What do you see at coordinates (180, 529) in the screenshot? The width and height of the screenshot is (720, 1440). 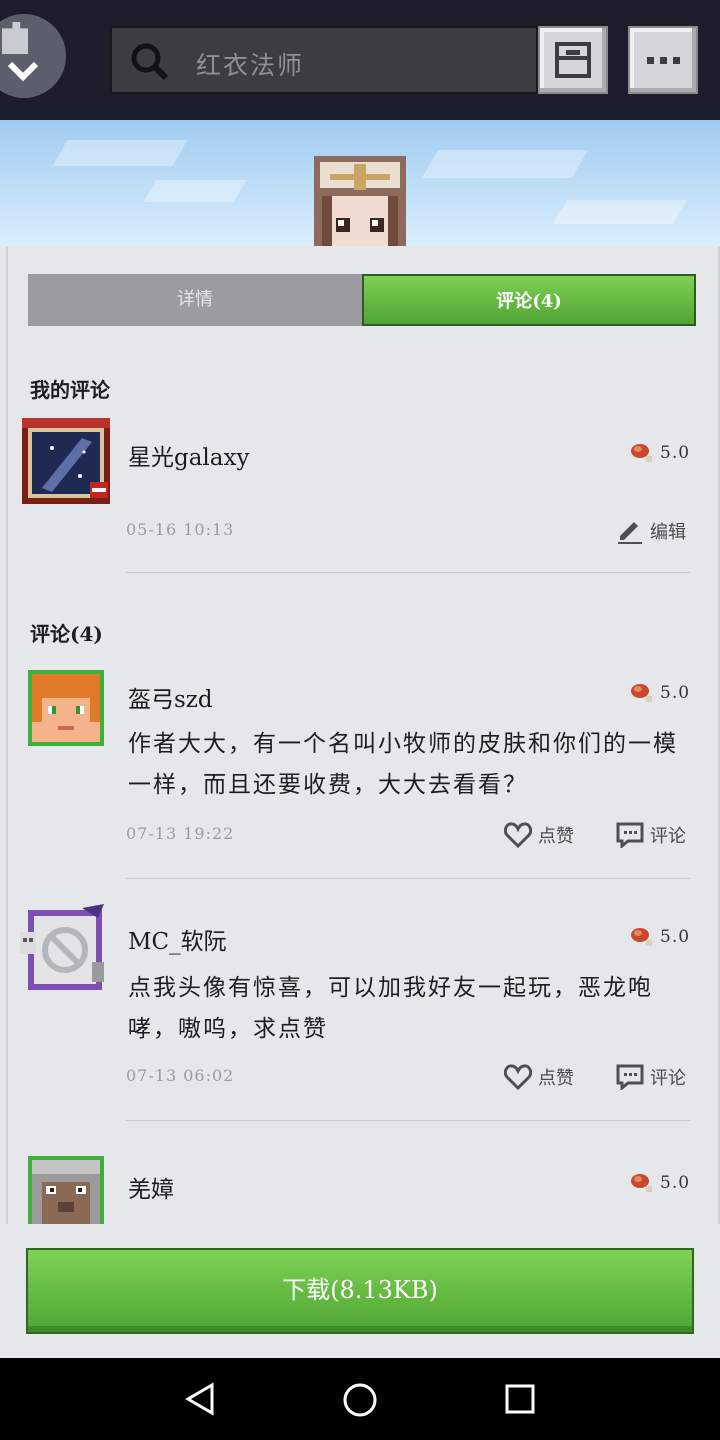 I see `timestamp: 05-16 10:13` at bounding box center [180, 529].